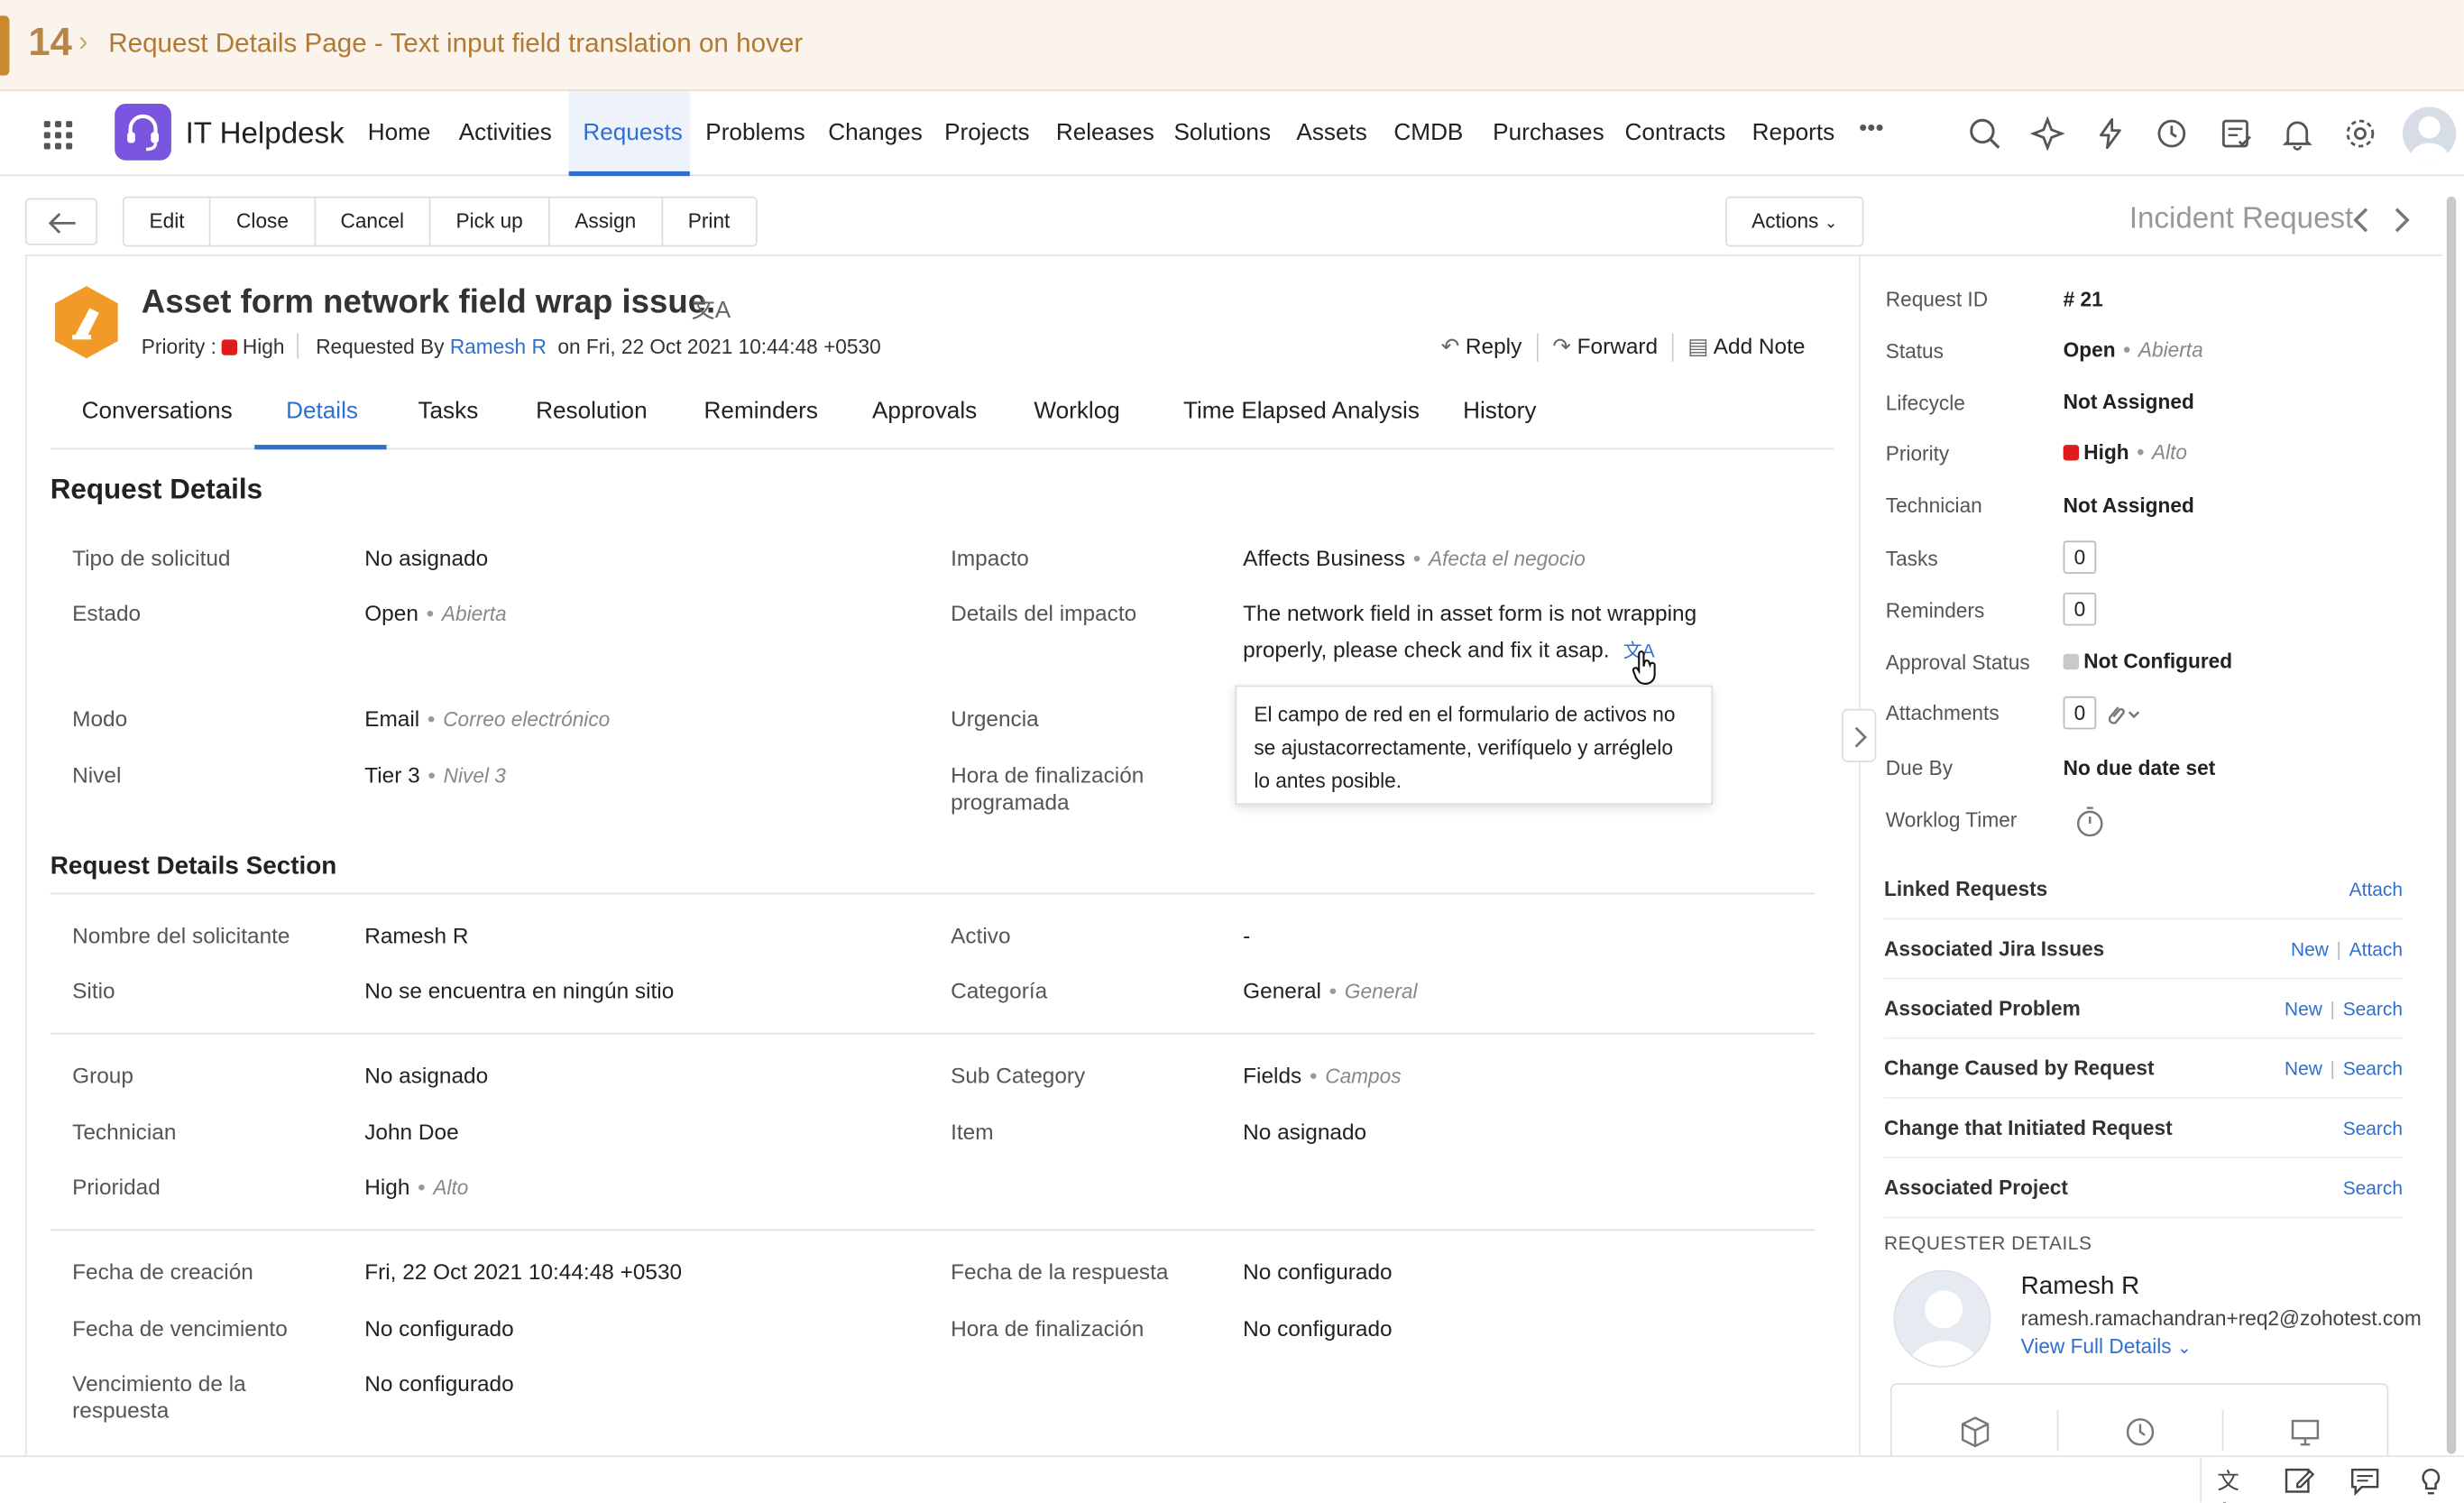 The image size is (2464, 1503). What do you see at coordinates (1859, 735) in the screenshot?
I see `sidebar-toggle-button` at bounding box center [1859, 735].